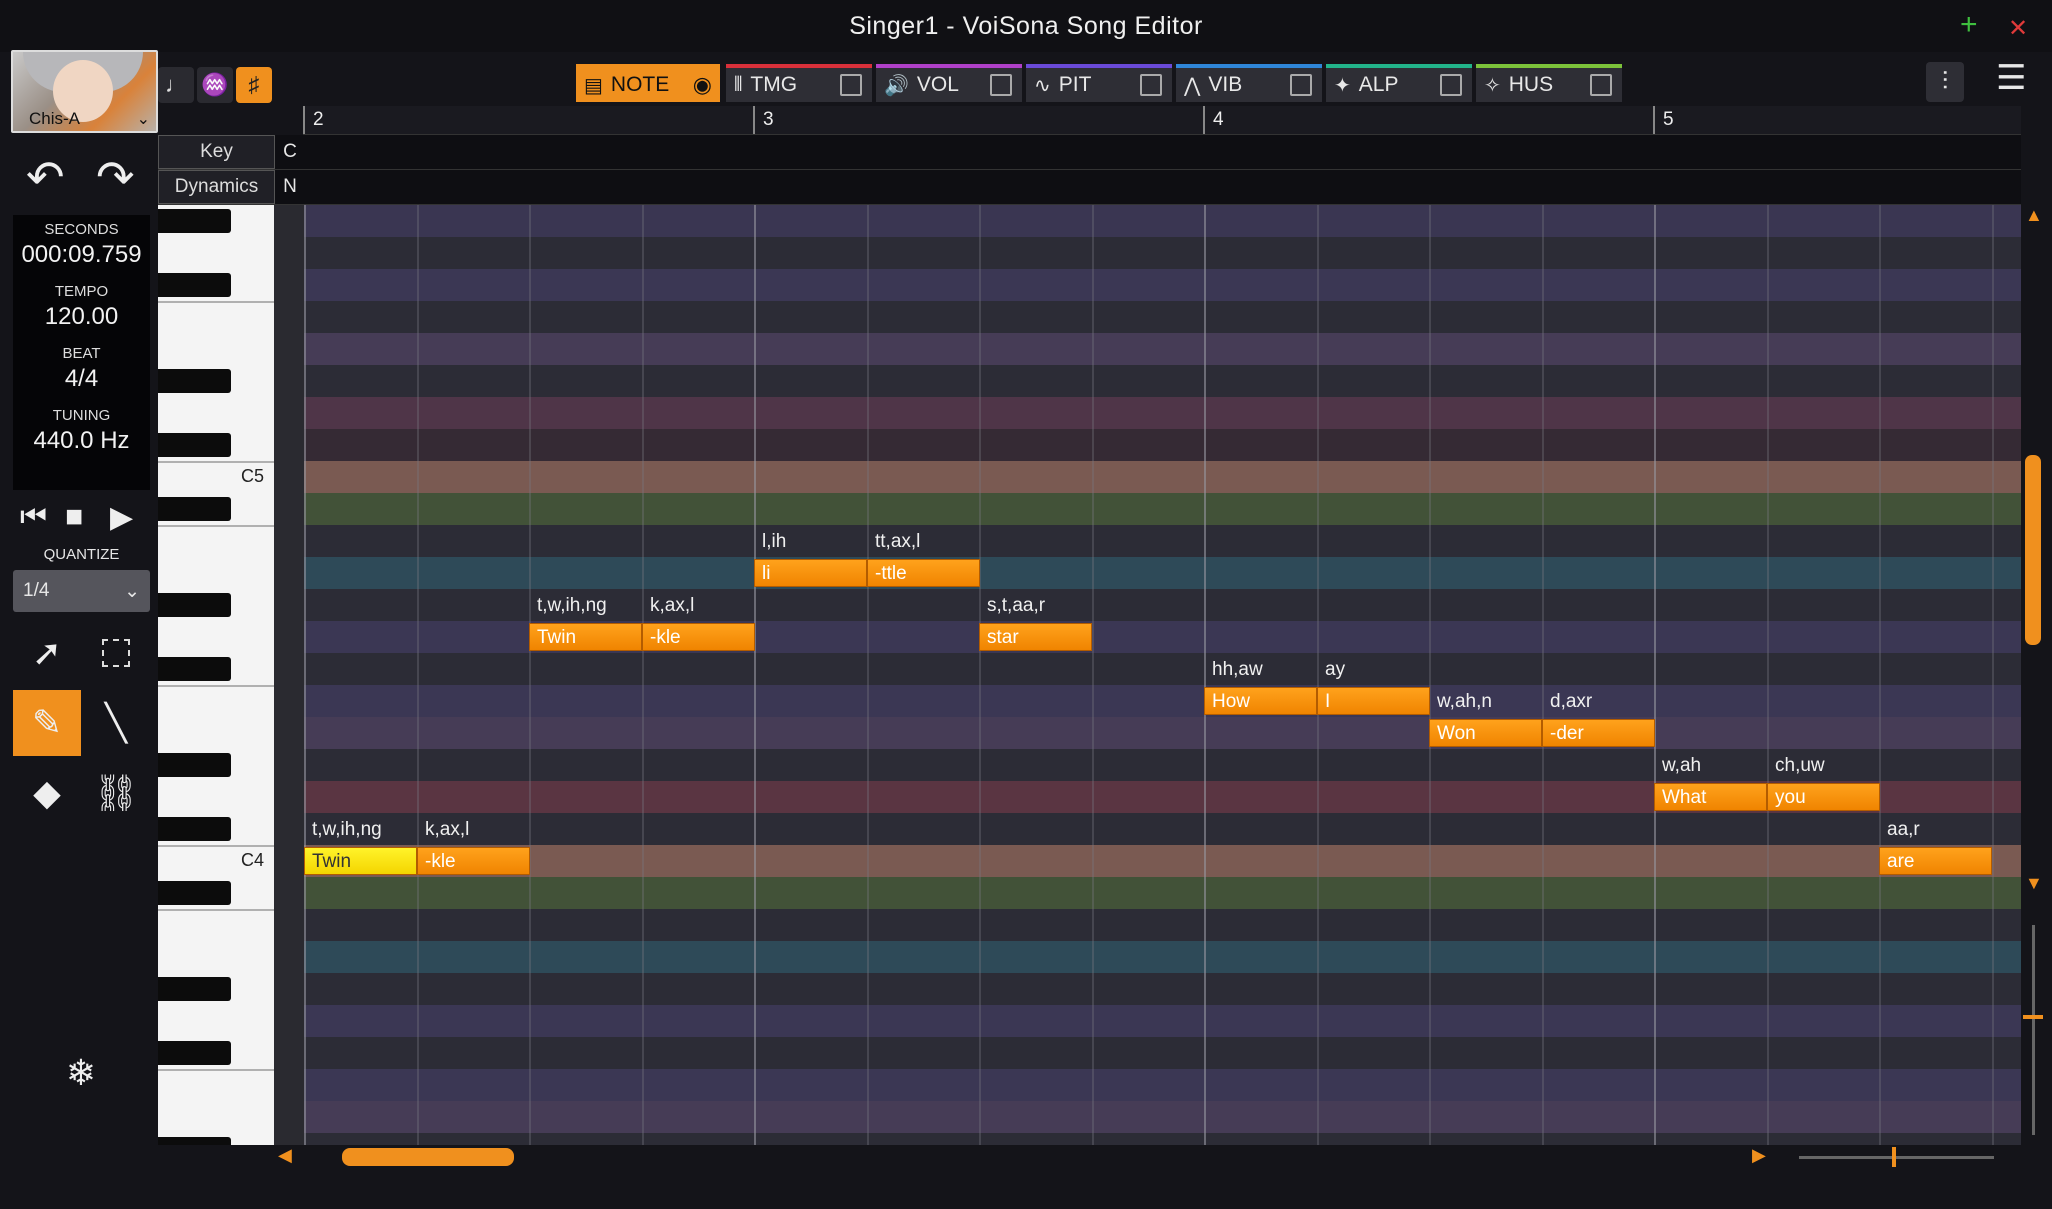 The height and width of the screenshot is (1209, 2052). Describe the element at coordinates (81, 591) in the screenshot. I see `quantize-select: 1/4 ⌄` at that location.